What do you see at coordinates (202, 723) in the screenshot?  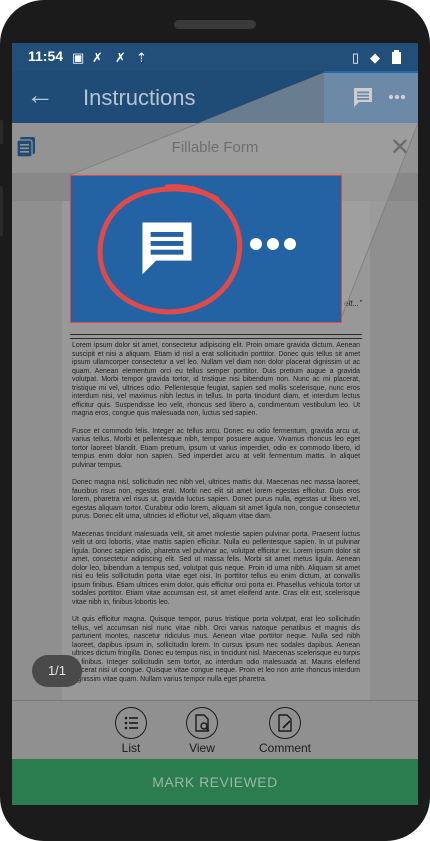 I see `view-document-icon` at bounding box center [202, 723].